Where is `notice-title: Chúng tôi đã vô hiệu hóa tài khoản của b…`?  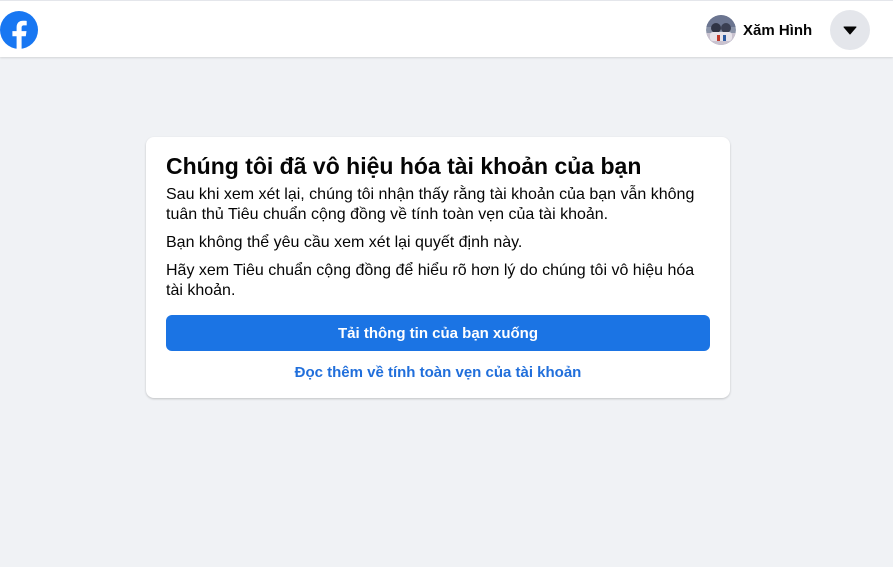 notice-title: Chúng tôi đã vô hiệu hóa tài khoản của b… is located at coordinates (404, 166).